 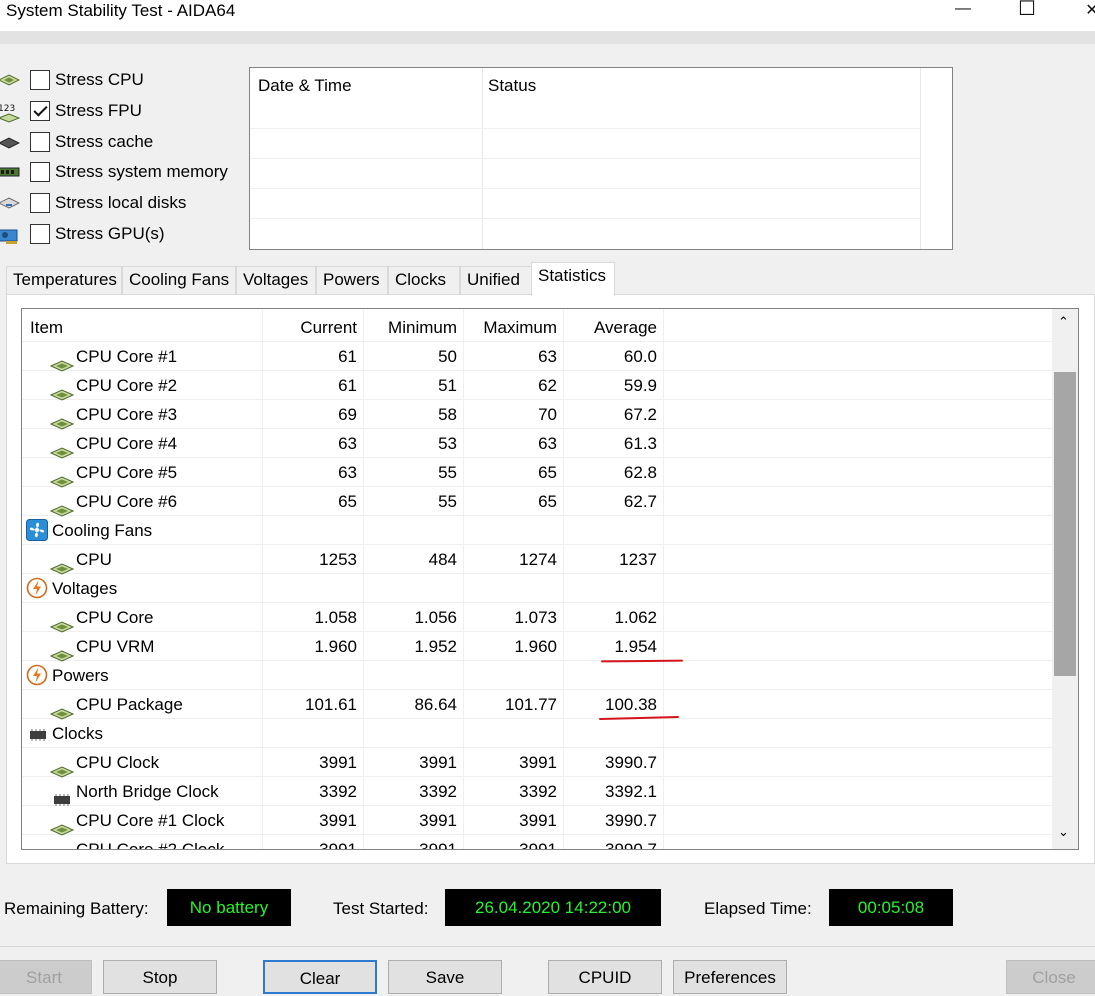 I want to click on lightning-icon, so click(x=38, y=675).